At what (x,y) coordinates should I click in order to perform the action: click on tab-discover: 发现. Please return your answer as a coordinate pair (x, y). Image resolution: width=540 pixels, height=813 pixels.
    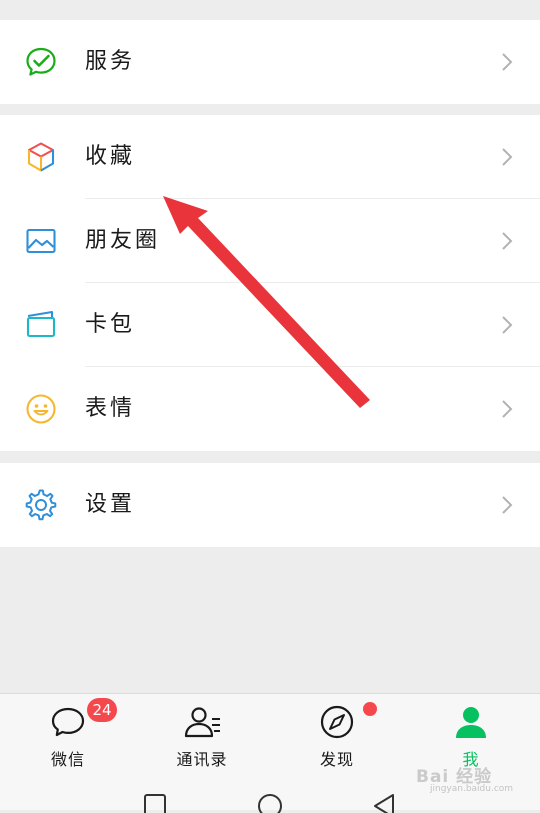
    Looking at the image, I should click on (337, 735).